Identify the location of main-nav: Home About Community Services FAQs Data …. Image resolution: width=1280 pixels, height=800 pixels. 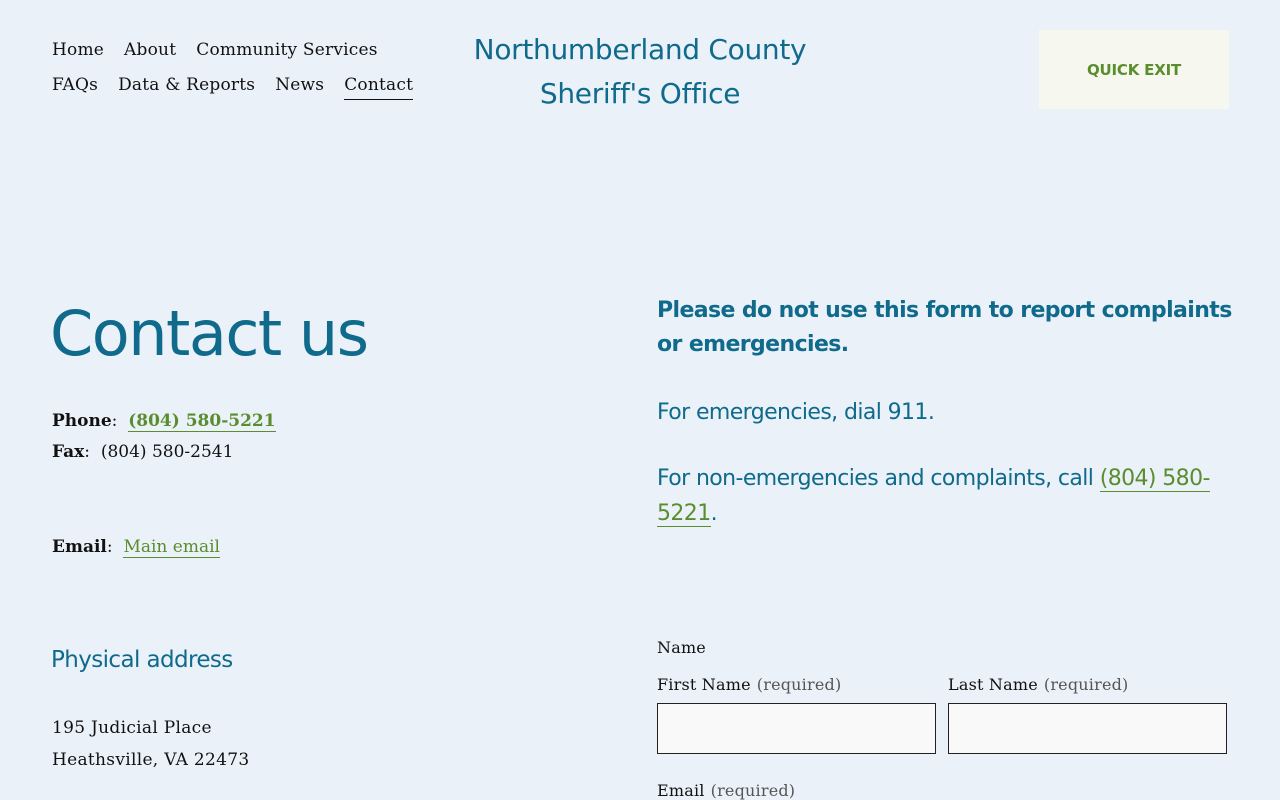
(252, 73).